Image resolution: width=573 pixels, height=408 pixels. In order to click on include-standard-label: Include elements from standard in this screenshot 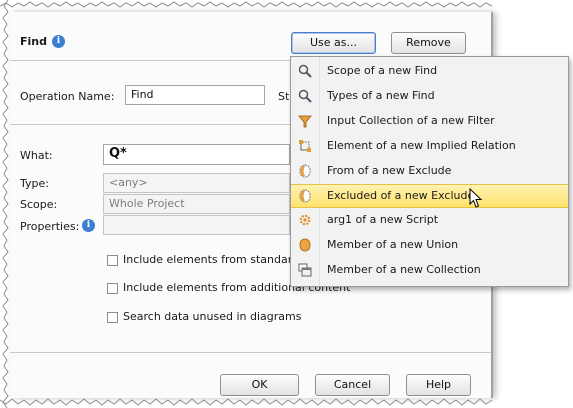, I will do `click(211, 259)`.